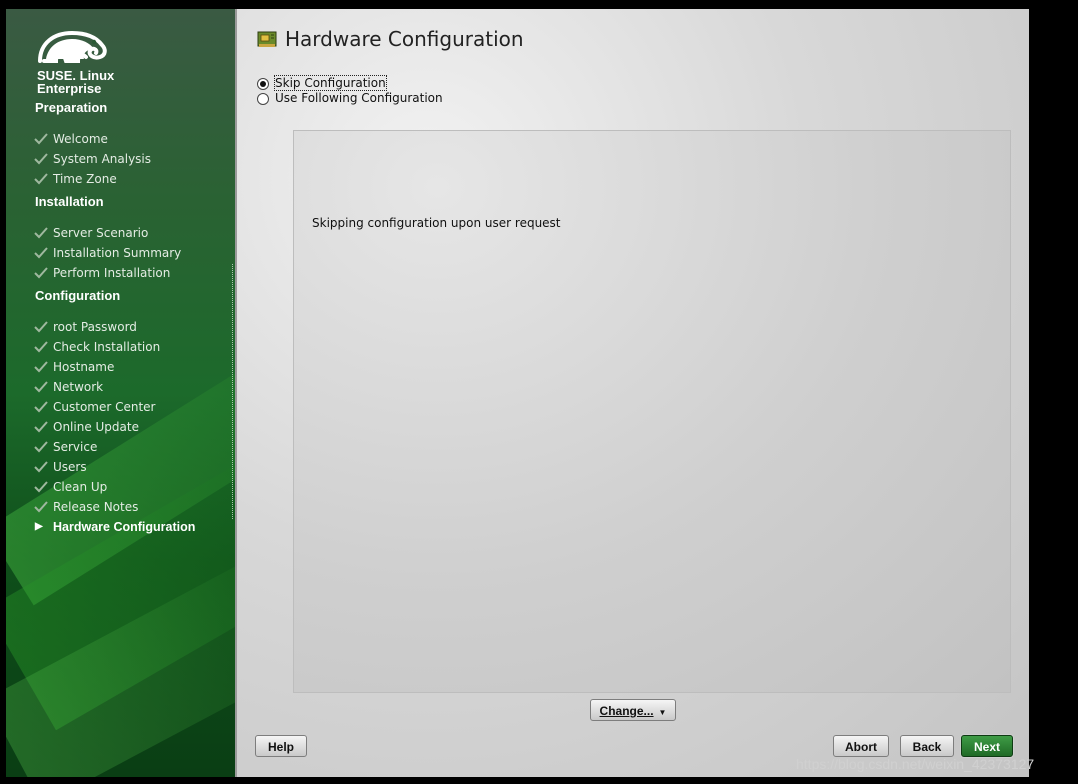 This screenshot has width=1078, height=784. I want to click on radio-unselected-icon, so click(263, 99).